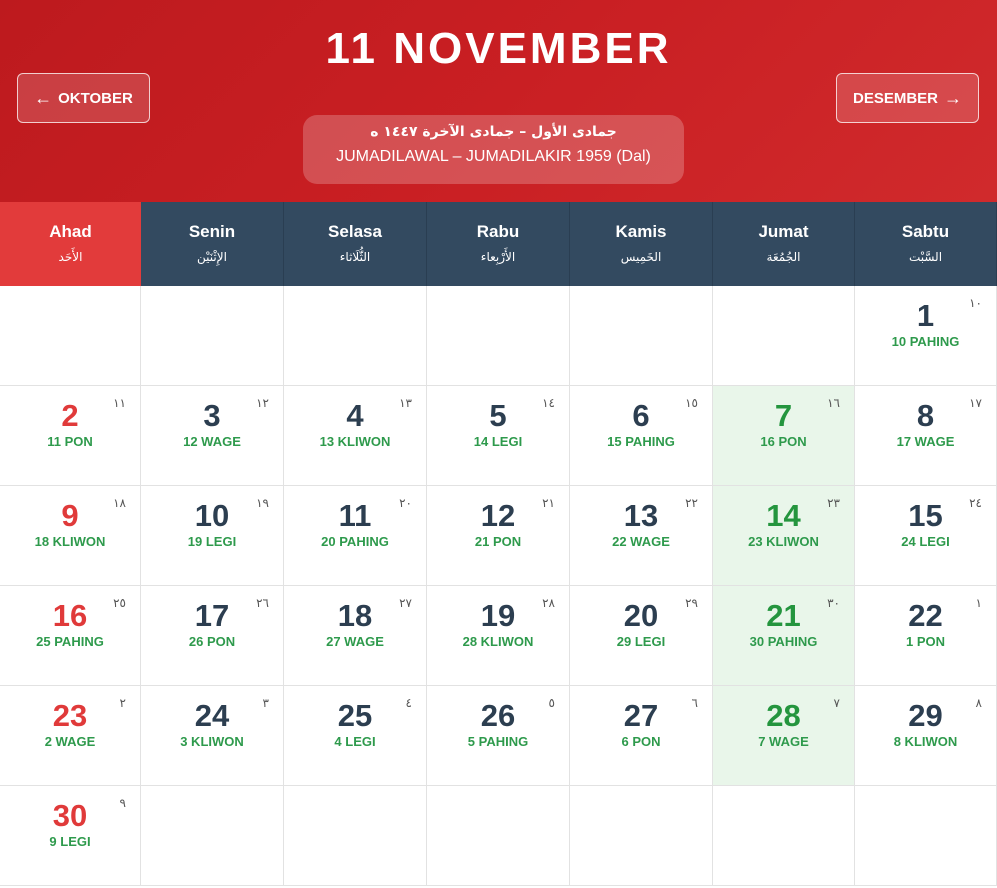 The image size is (997, 888). What do you see at coordinates (265, 703) in the screenshot?
I see `hijri-day-number: ٣` at bounding box center [265, 703].